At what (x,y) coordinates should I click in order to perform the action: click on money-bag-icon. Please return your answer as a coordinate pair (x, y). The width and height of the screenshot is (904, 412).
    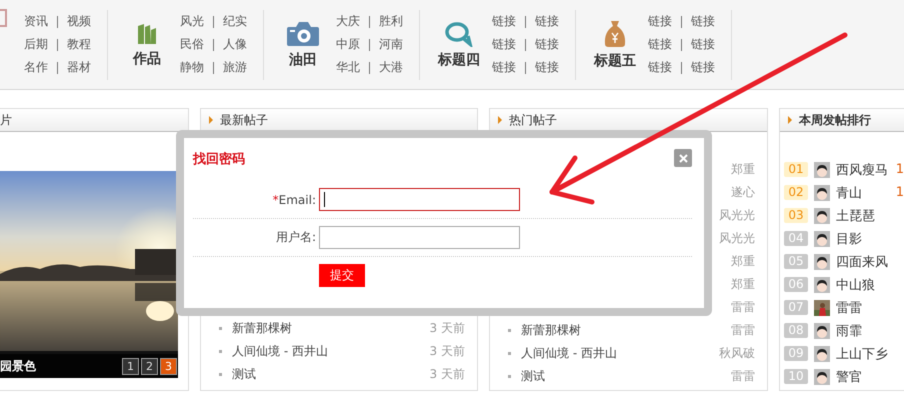
    Looking at the image, I should click on (615, 34).